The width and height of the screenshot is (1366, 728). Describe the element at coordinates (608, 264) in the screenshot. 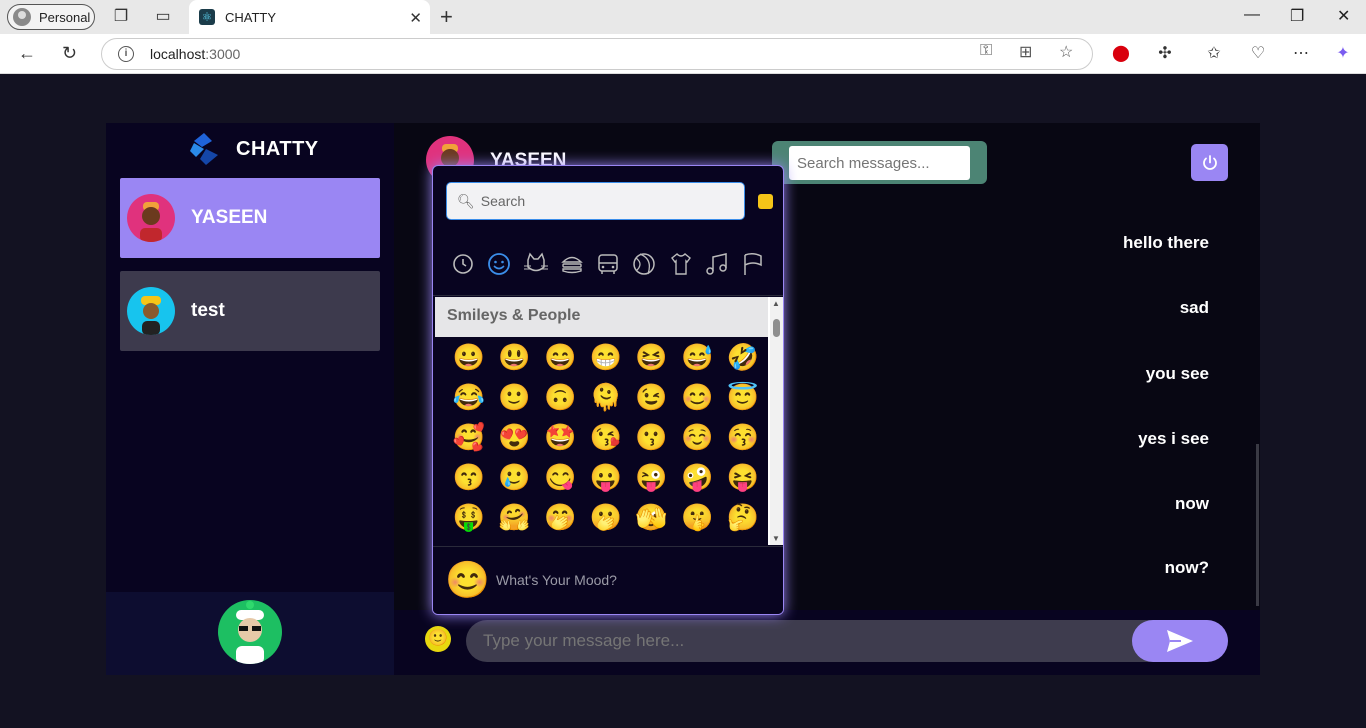

I see `travel-icon` at that location.